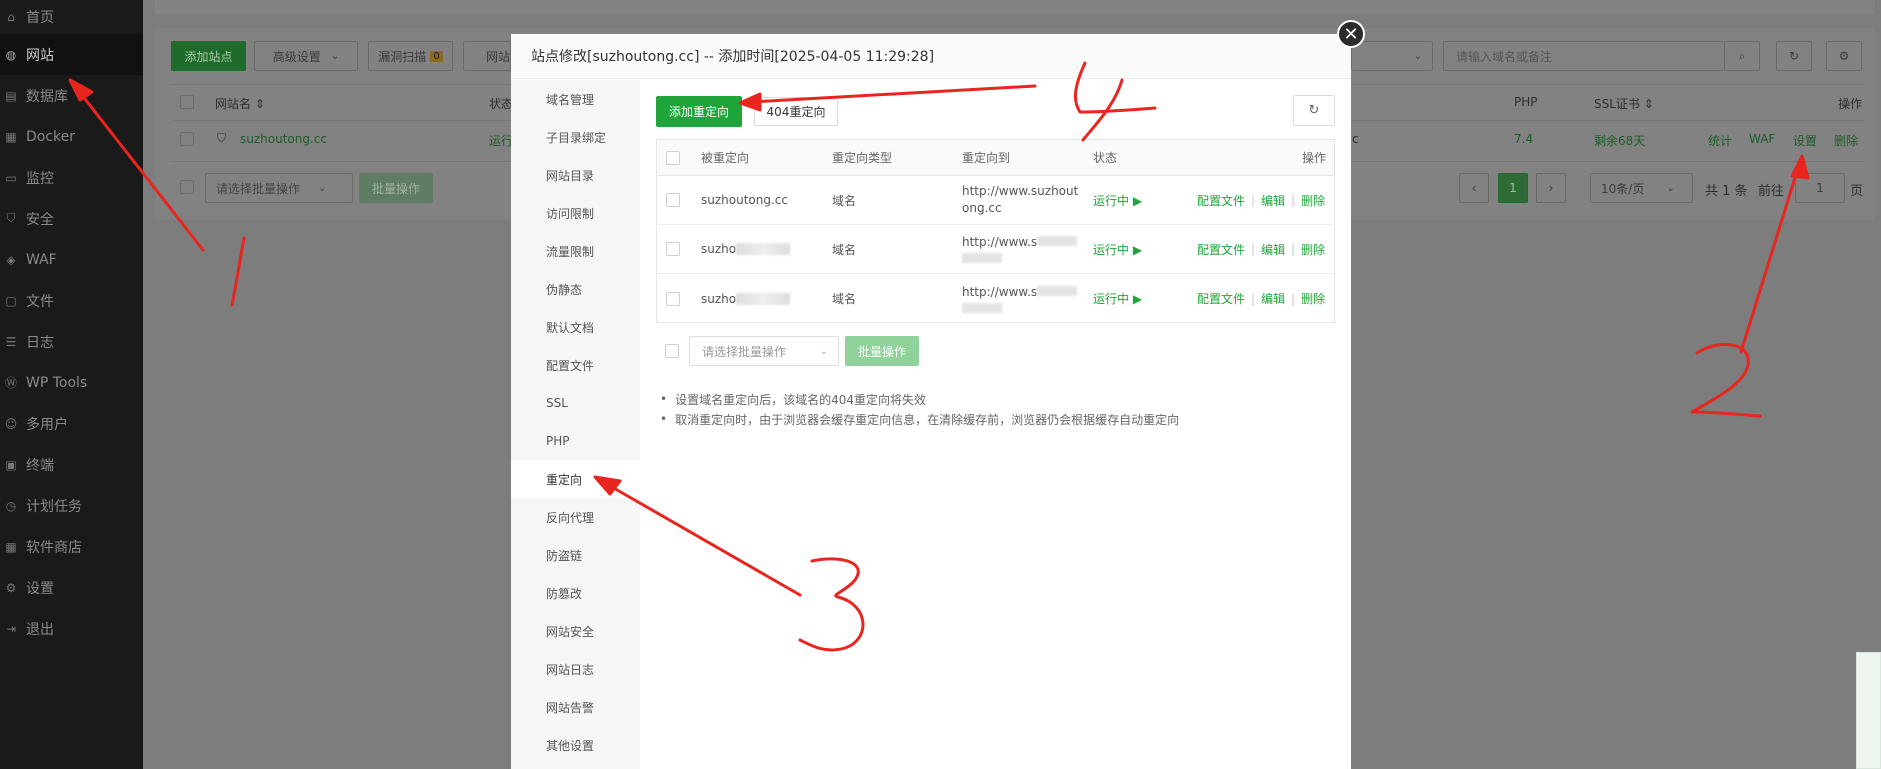  What do you see at coordinates (71, 587) in the screenshot?
I see `sidebar-item-settings: ⚙ 设置` at bounding box center [71, 587].